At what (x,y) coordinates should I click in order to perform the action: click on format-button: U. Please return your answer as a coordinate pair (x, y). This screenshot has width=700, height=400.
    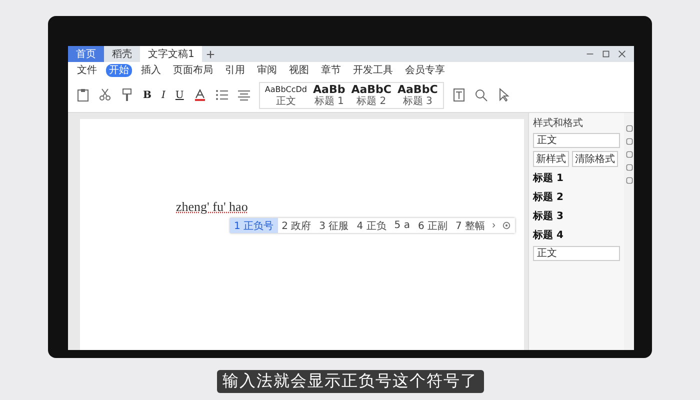
    Looking at the image, I should click on (179, 95).